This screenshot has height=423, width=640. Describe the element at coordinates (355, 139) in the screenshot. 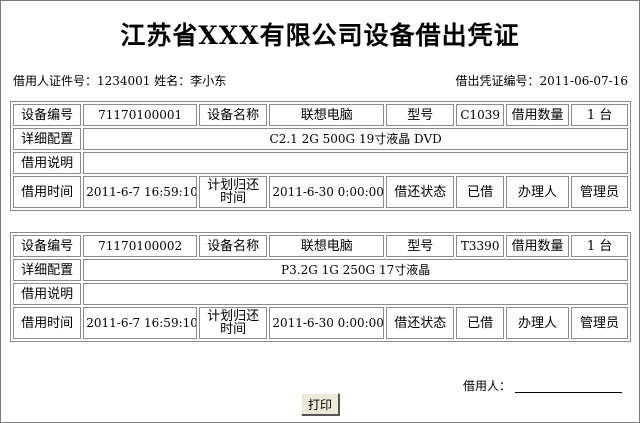

I see `config-value: C2.1 2G 500G 19寸液晶 DVD` at that location.